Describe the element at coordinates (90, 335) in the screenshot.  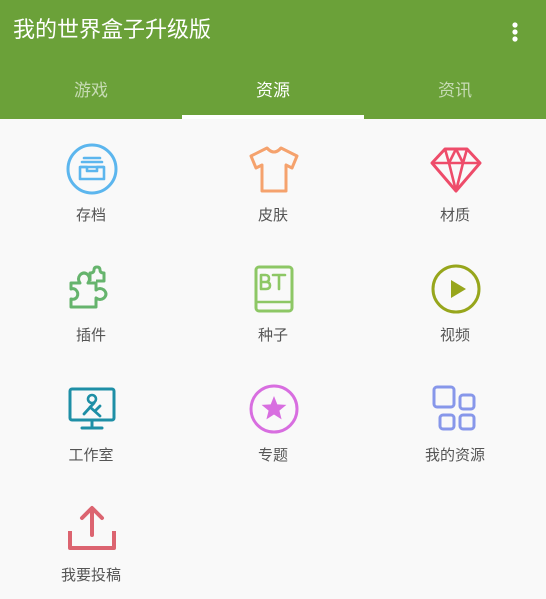
I see `grid-item-label: 插件` at that location.